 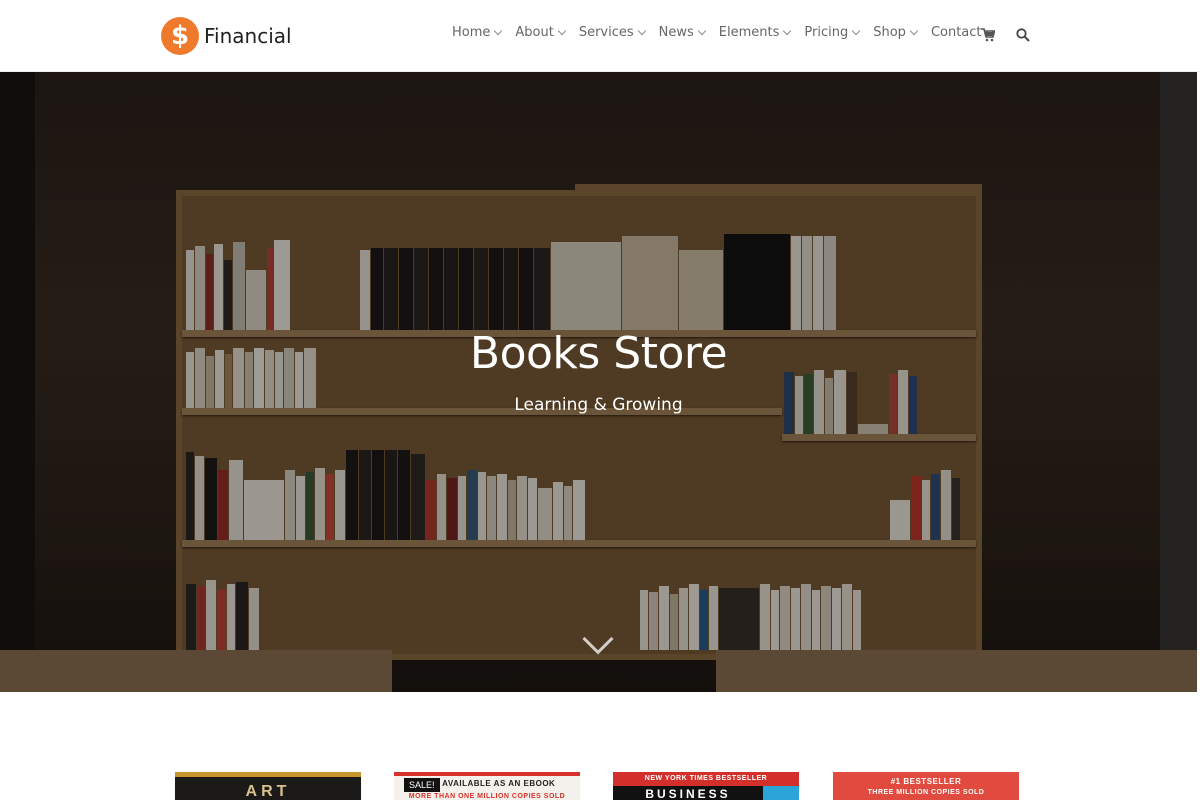 I want to click on cover-text: NEW YORK TIMES BESTSELLER, so click(x=706, y=778).